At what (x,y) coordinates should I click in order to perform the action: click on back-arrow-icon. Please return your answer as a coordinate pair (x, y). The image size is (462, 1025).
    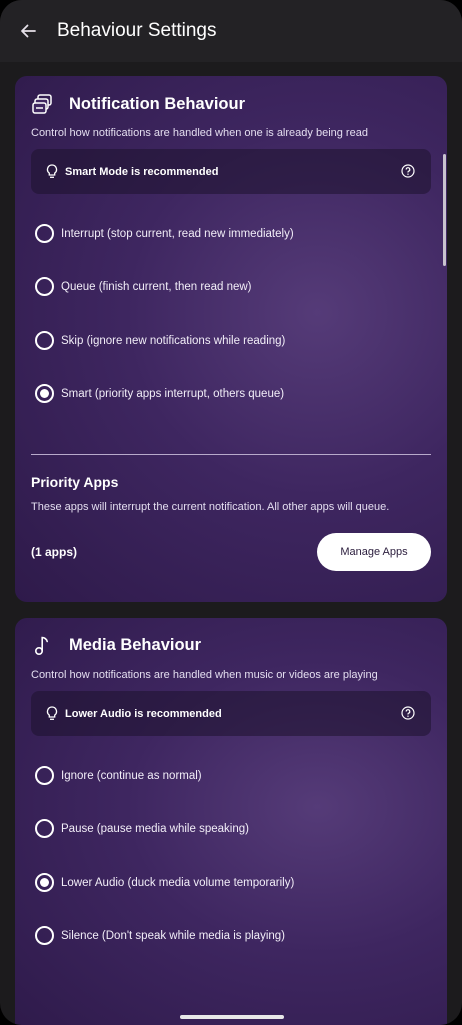
    Looking at the image, I should click on (28, 31).